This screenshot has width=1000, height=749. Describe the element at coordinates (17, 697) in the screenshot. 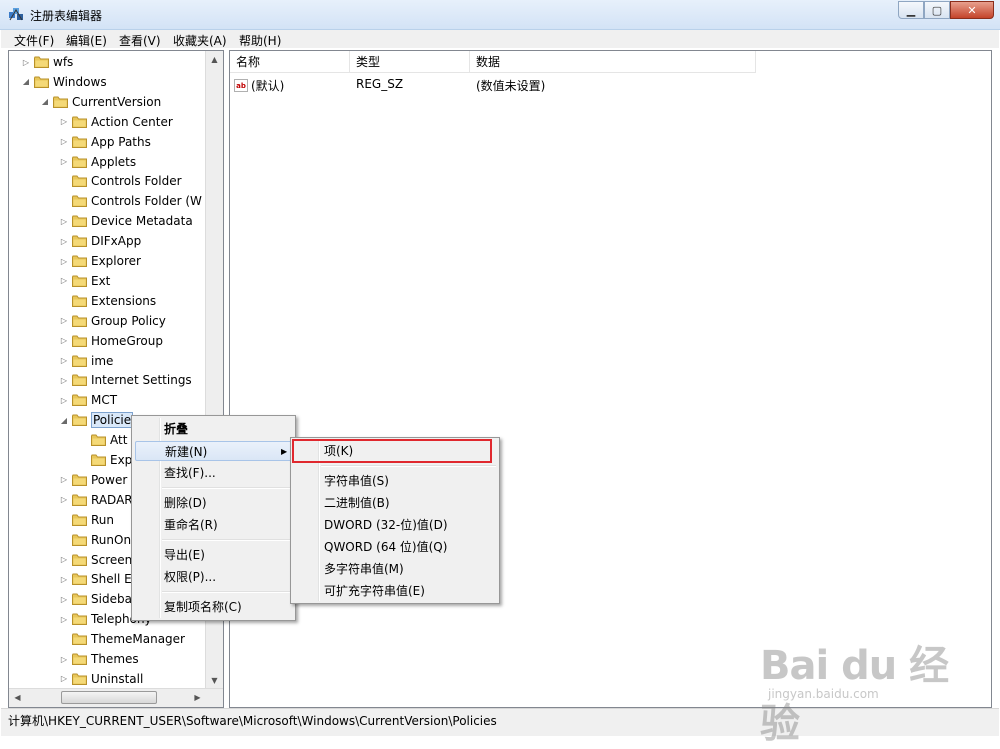

I see `scroll-left-arrow-icon: ◀` at that location.